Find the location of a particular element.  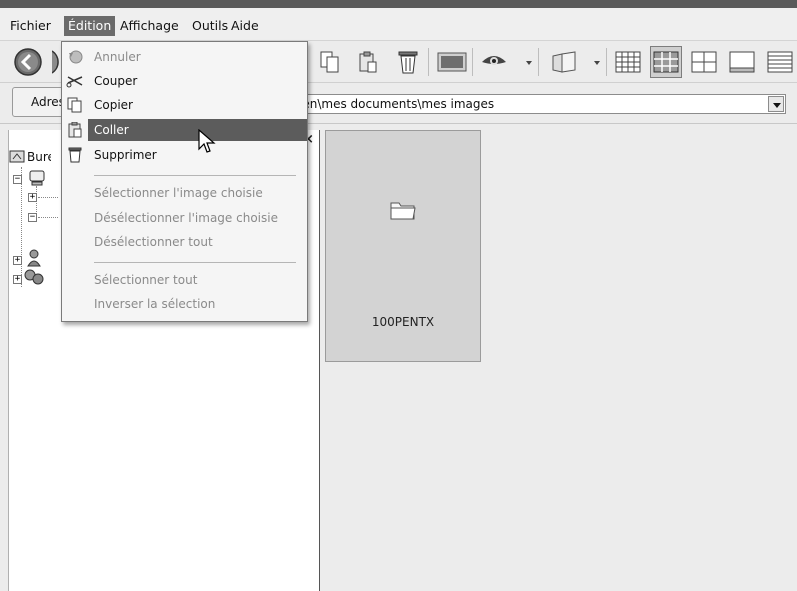

menu-item-label: Sélectionner l'image choisie is located at coordinates (178, 193).